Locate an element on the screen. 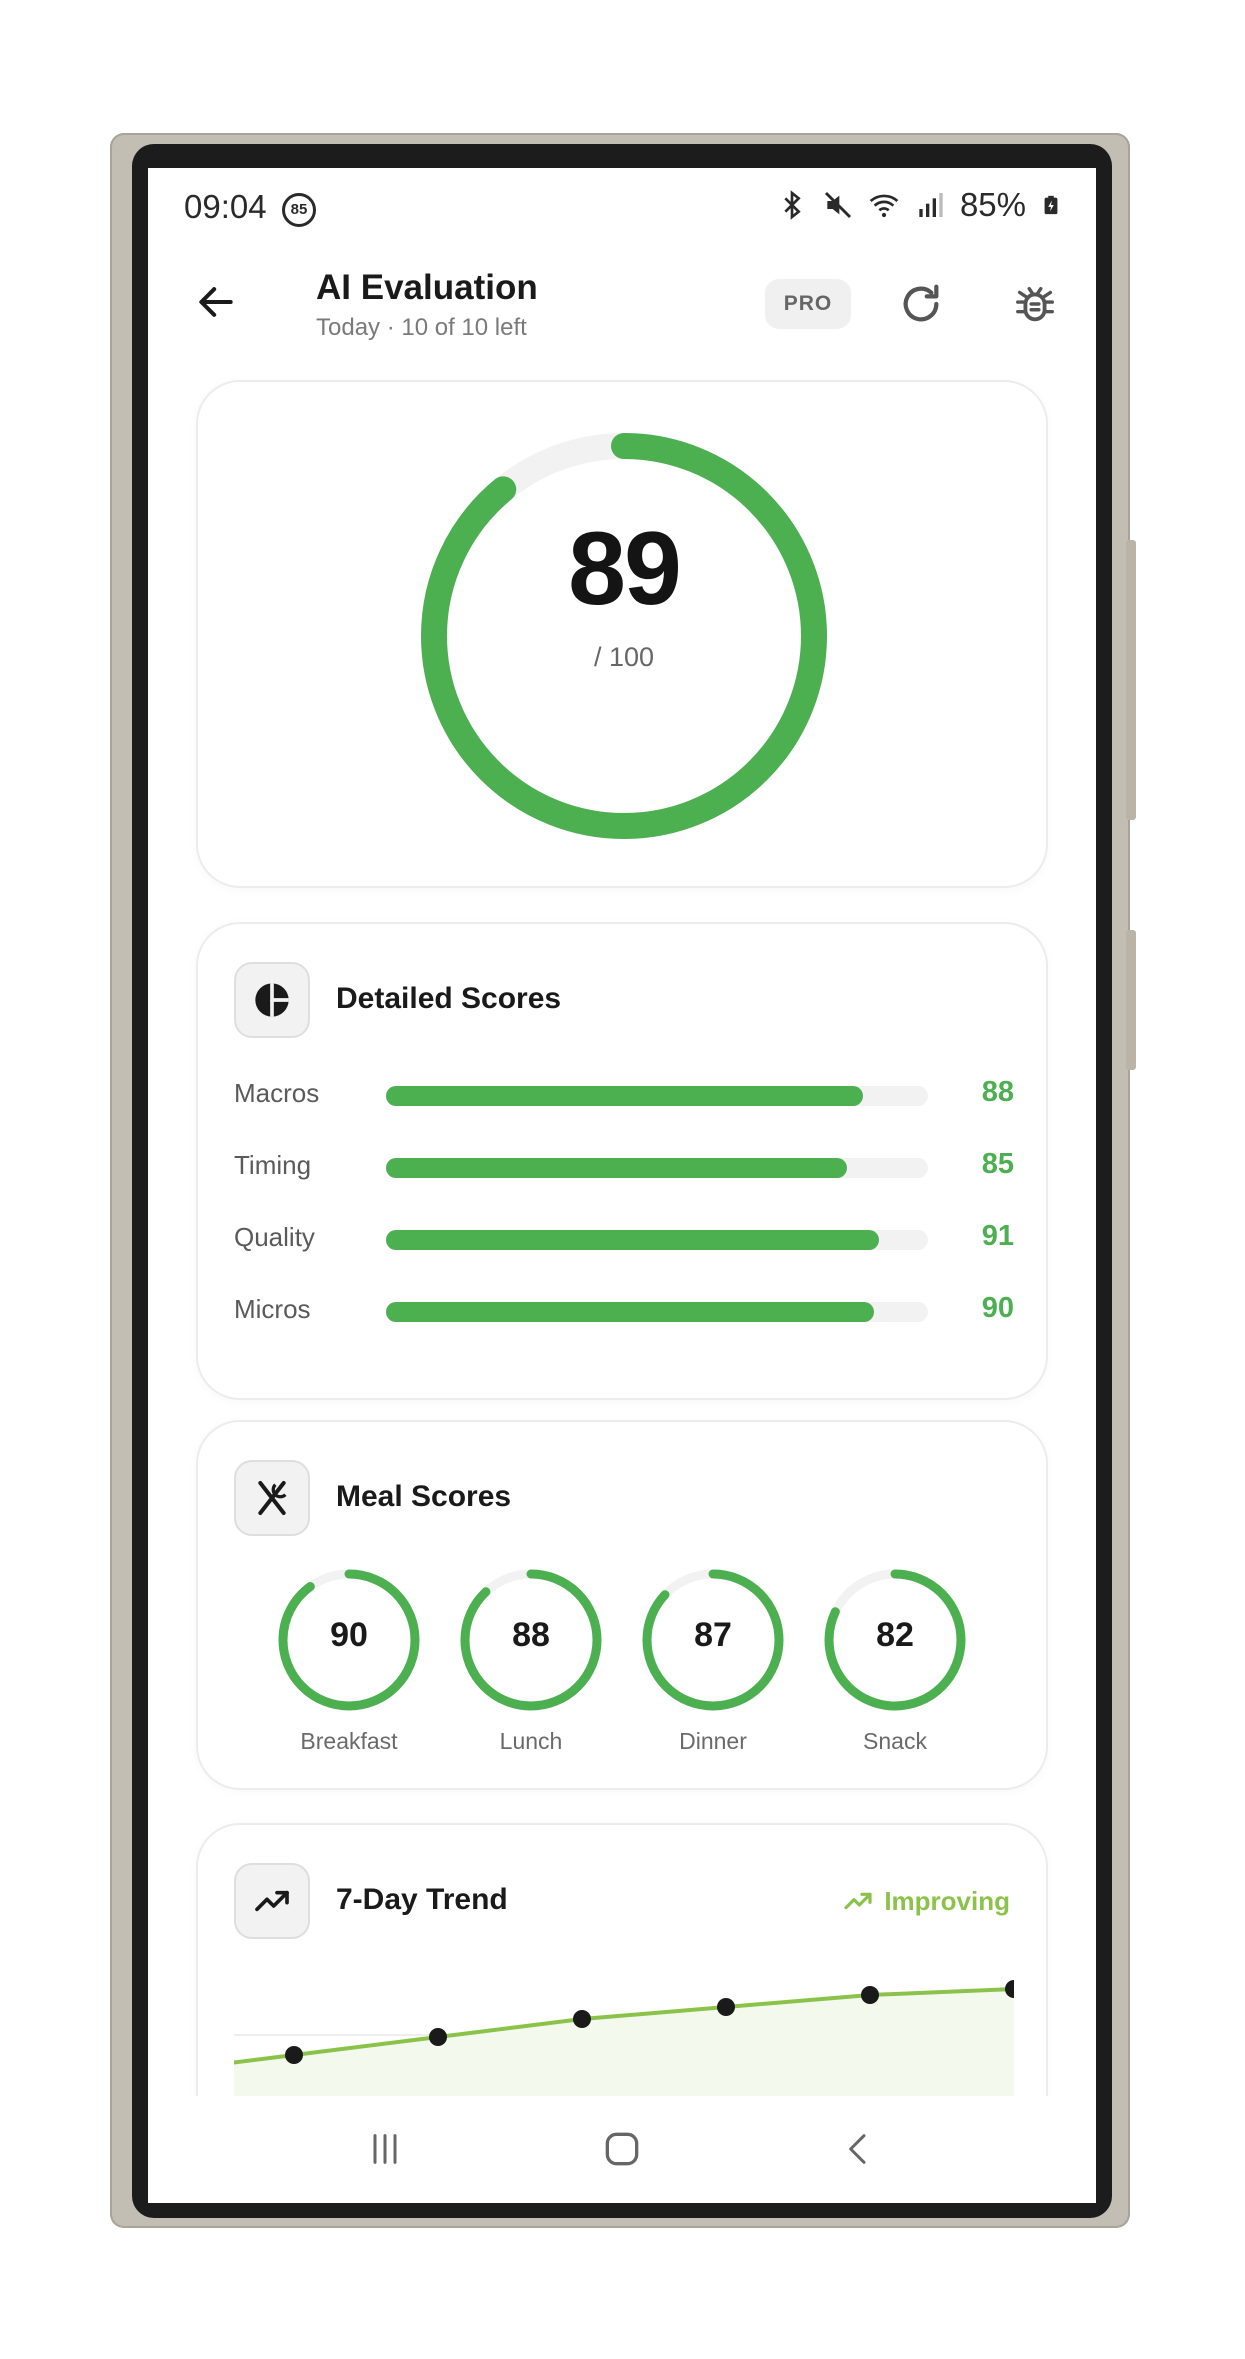  home-button is located at coordinates (622, 2149).